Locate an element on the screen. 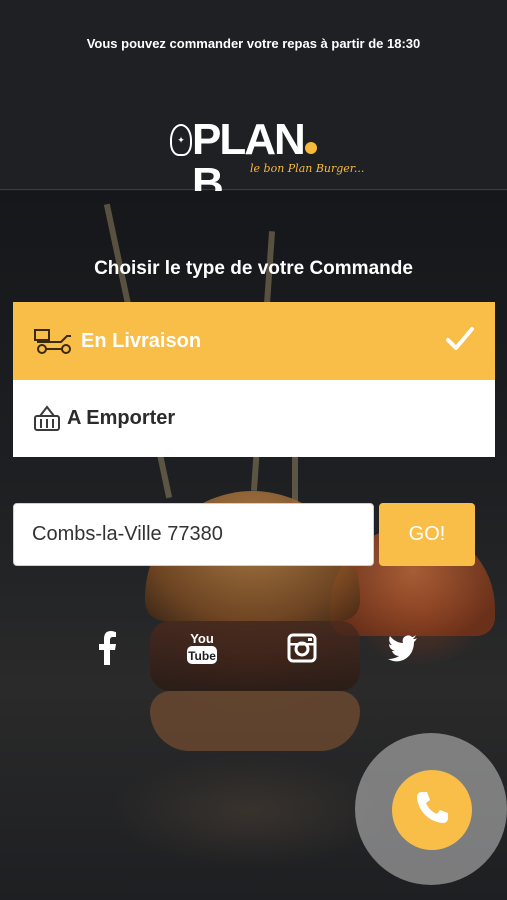 This screenshot has width=507, height=900. order-type-heading: Choisir le type de votre Commande is located at coordinates (253, 268).